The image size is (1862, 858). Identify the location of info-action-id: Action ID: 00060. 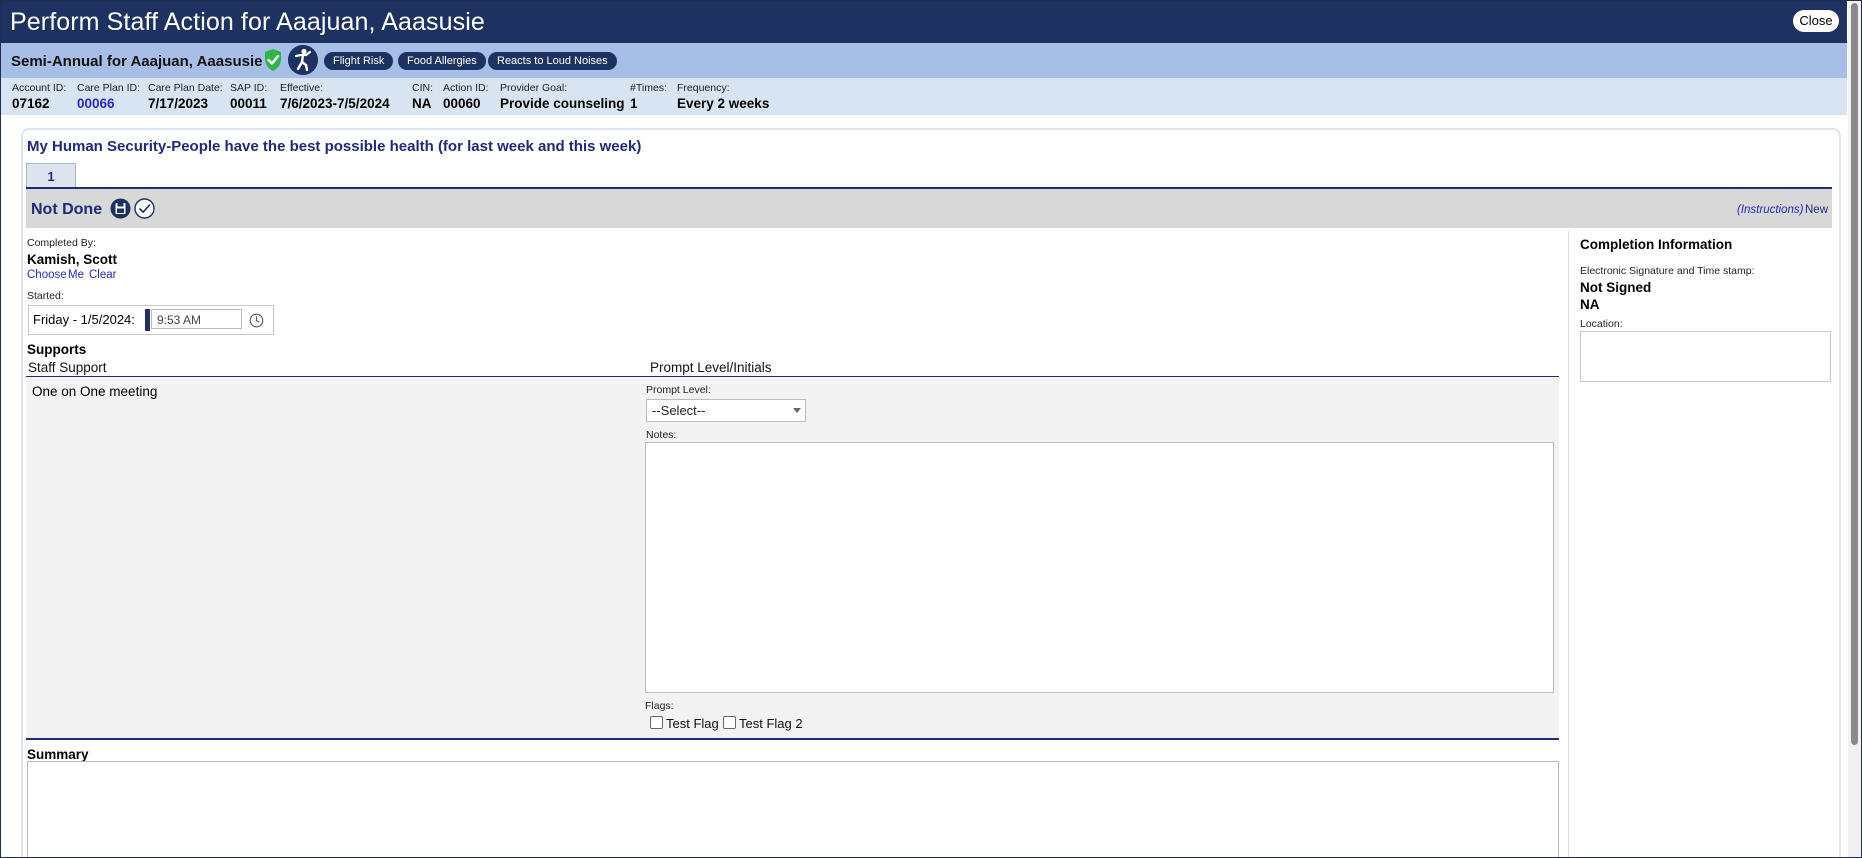
(466, 96).